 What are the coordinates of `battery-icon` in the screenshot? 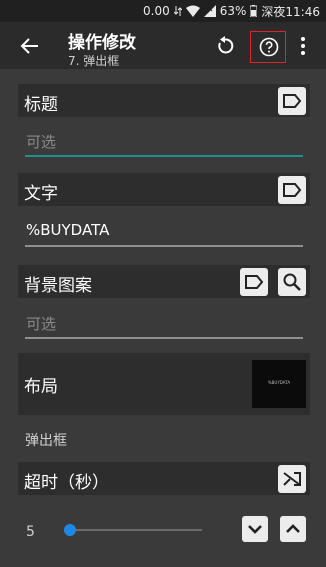 It's located at (254, 11).